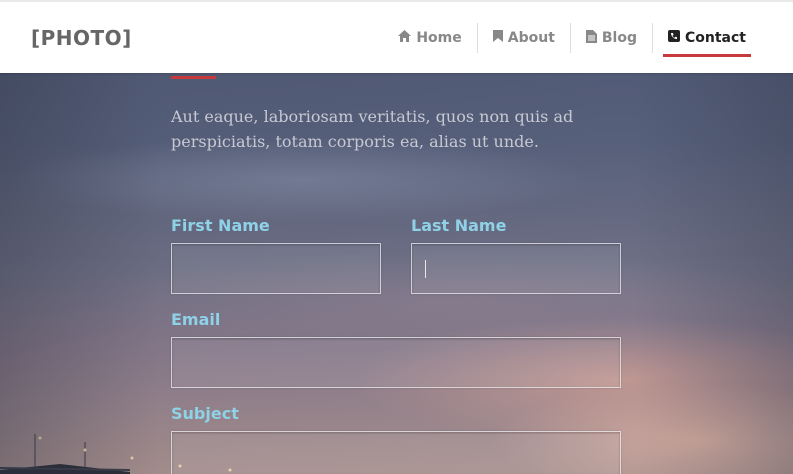  What do you see at coordinates (531, 38) in the screenshot?
I see `nav-about-label: About` at bounding box center [531, 38].